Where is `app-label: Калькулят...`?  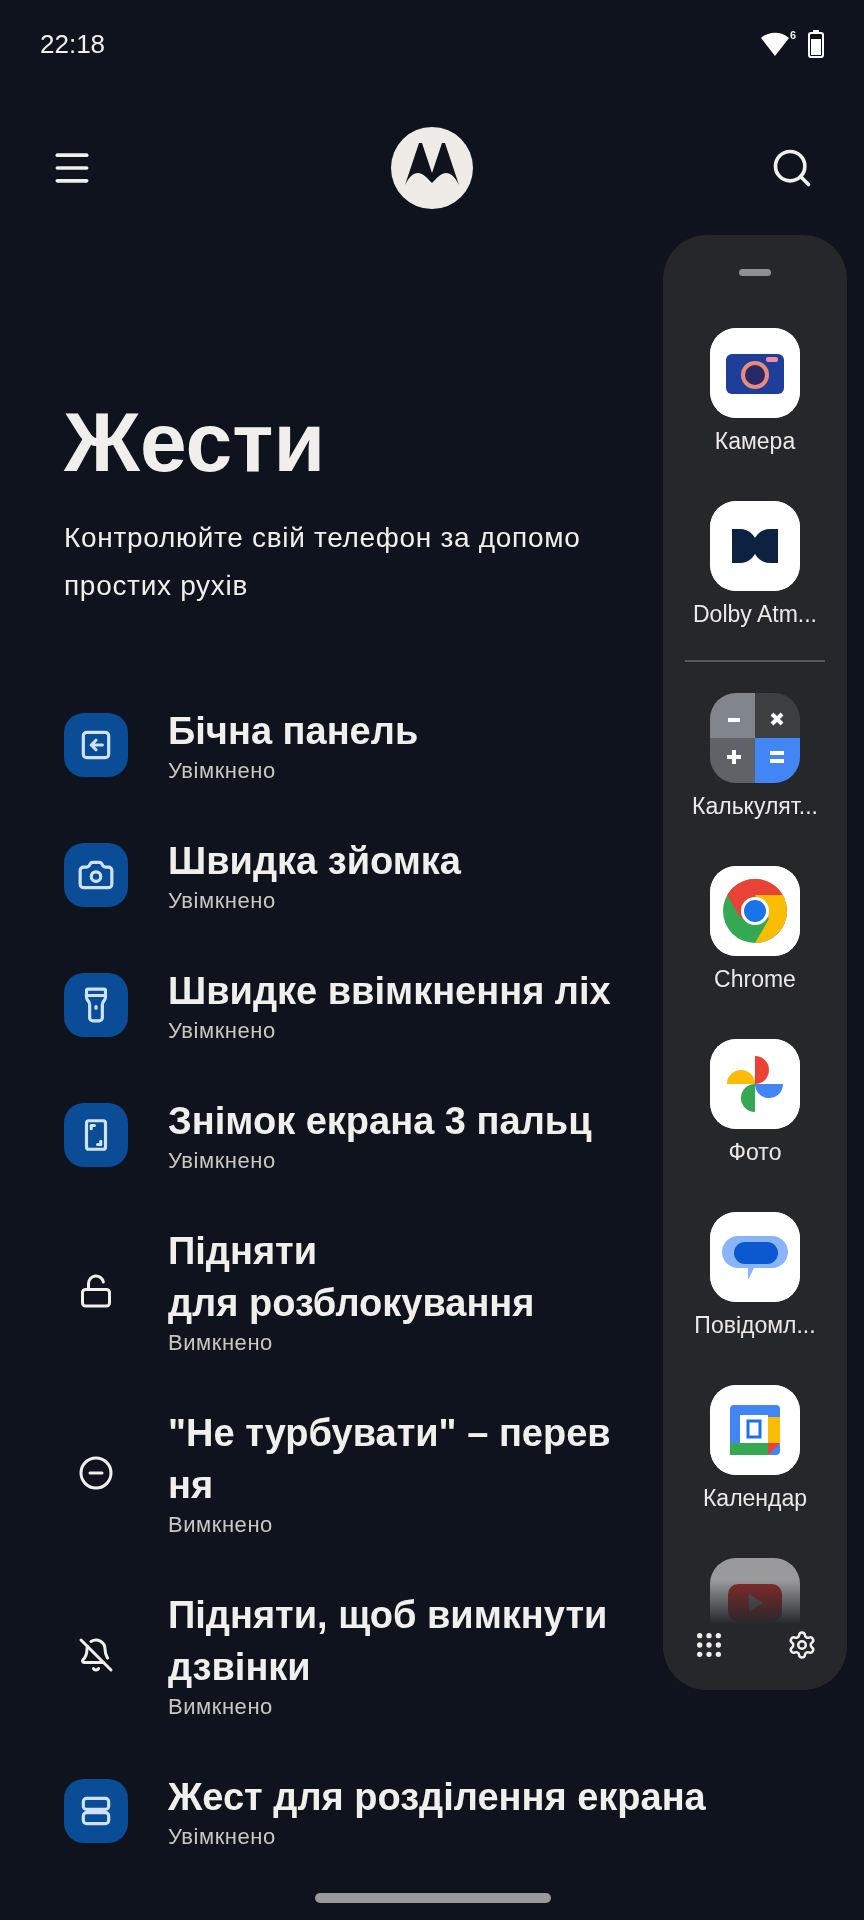
app-label: Калькулят... is located at coordinates (755, 806).